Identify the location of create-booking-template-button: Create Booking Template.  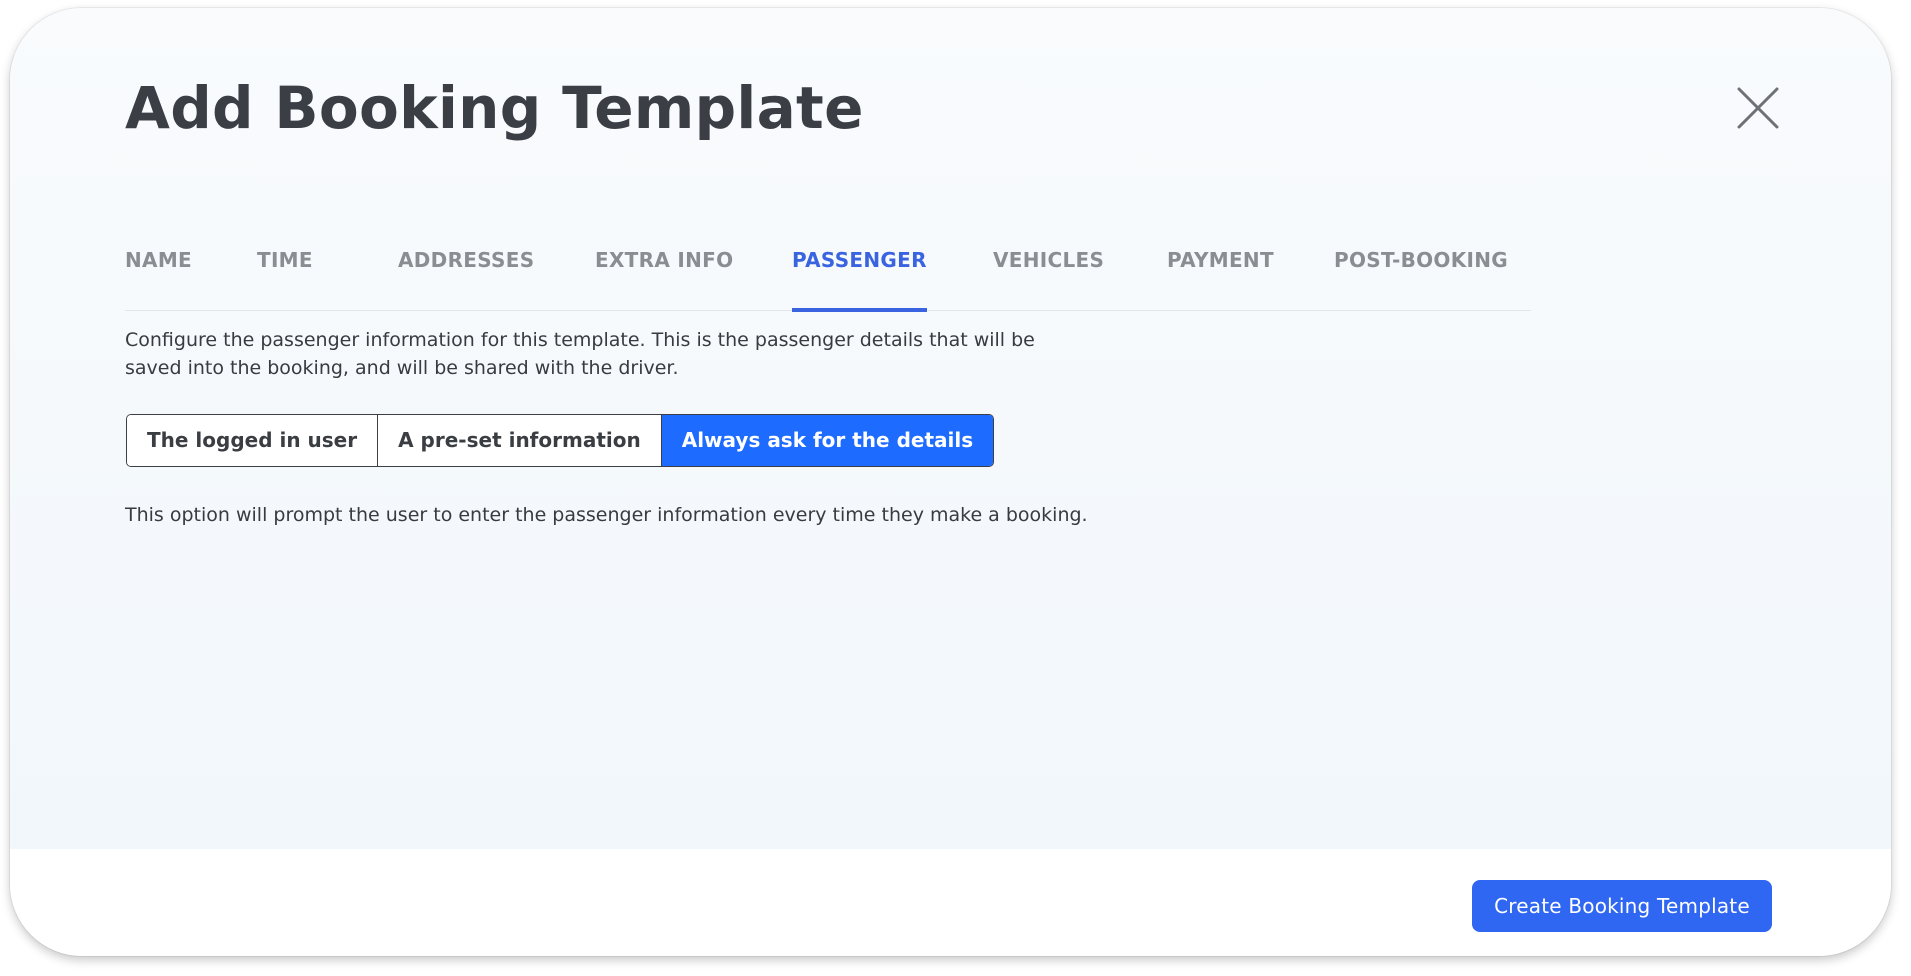
(1622, 906).